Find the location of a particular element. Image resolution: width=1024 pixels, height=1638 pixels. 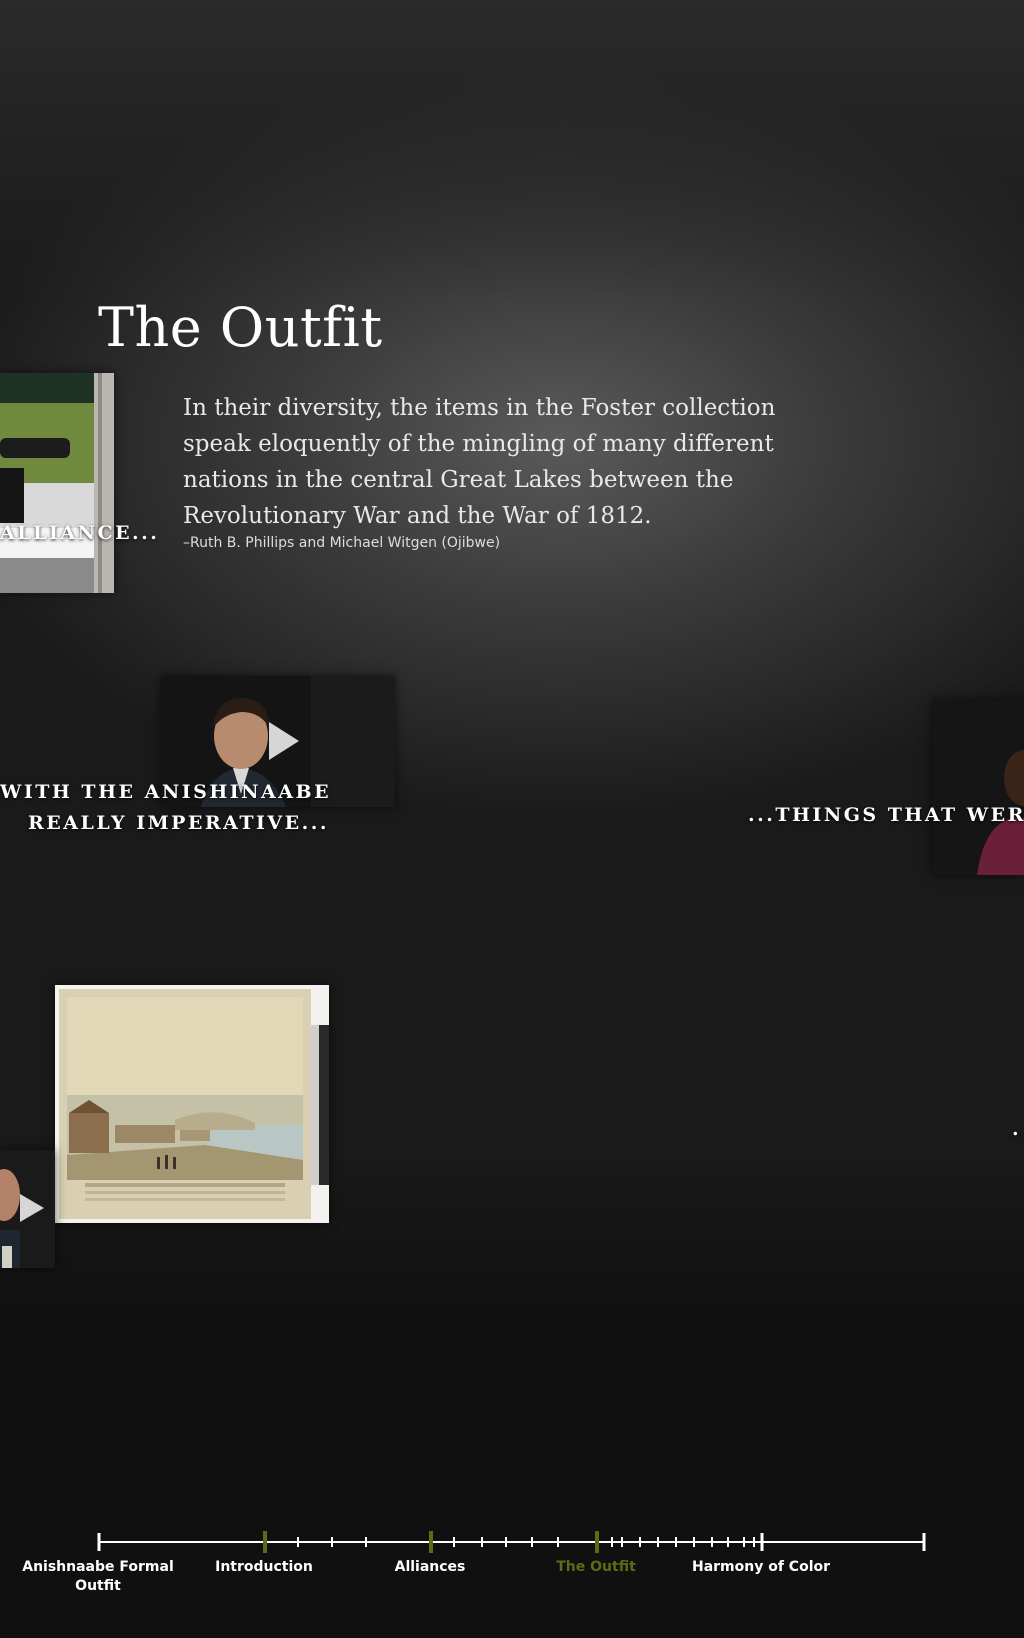

video-thumbnail-woman is located at coordinates (978, 787).